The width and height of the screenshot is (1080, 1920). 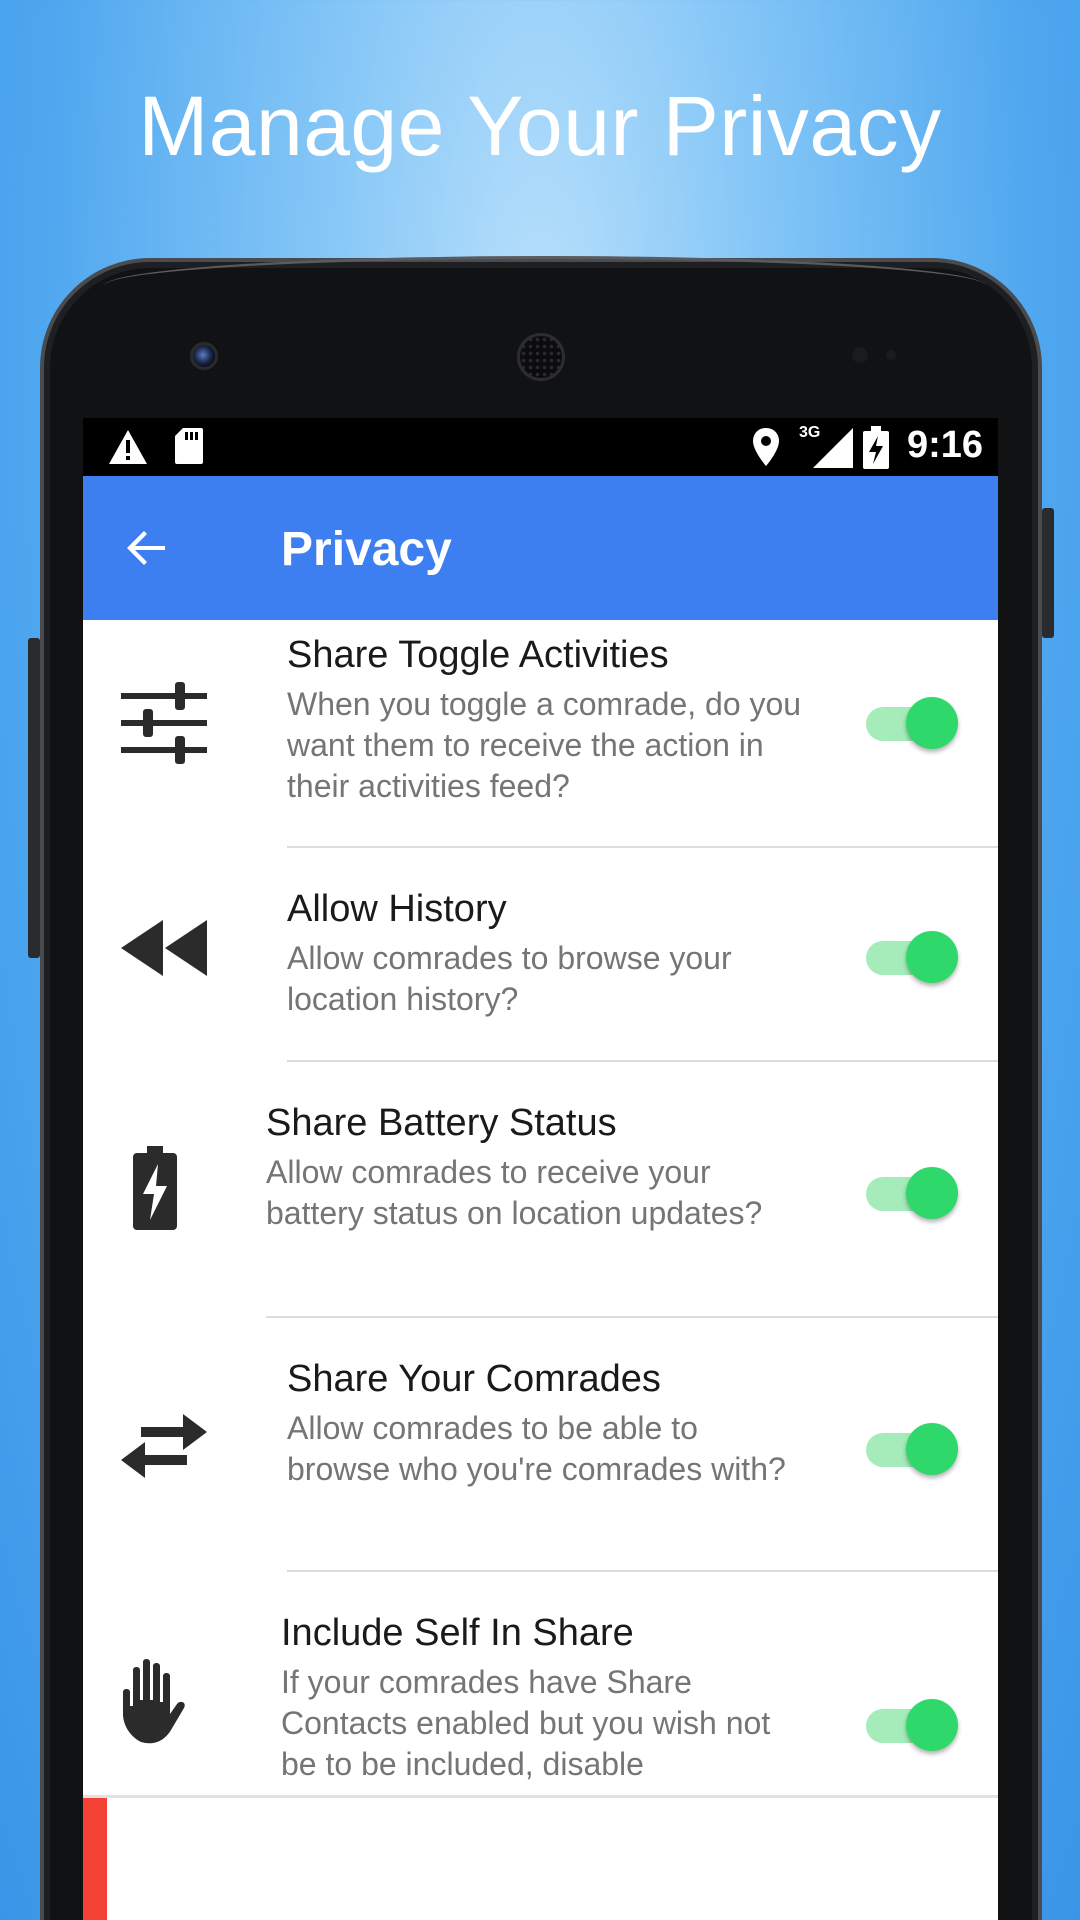 I want to click on sd-card-icon, so click(x=189, y=446).